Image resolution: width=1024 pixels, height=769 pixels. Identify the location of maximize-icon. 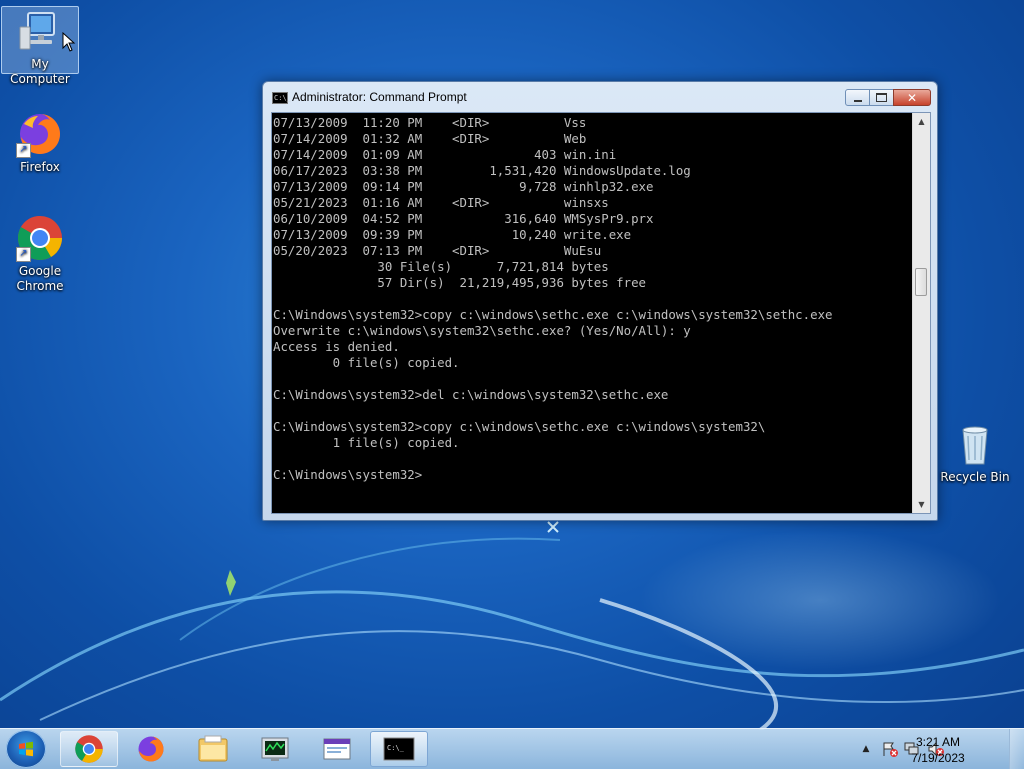
(881, 97).